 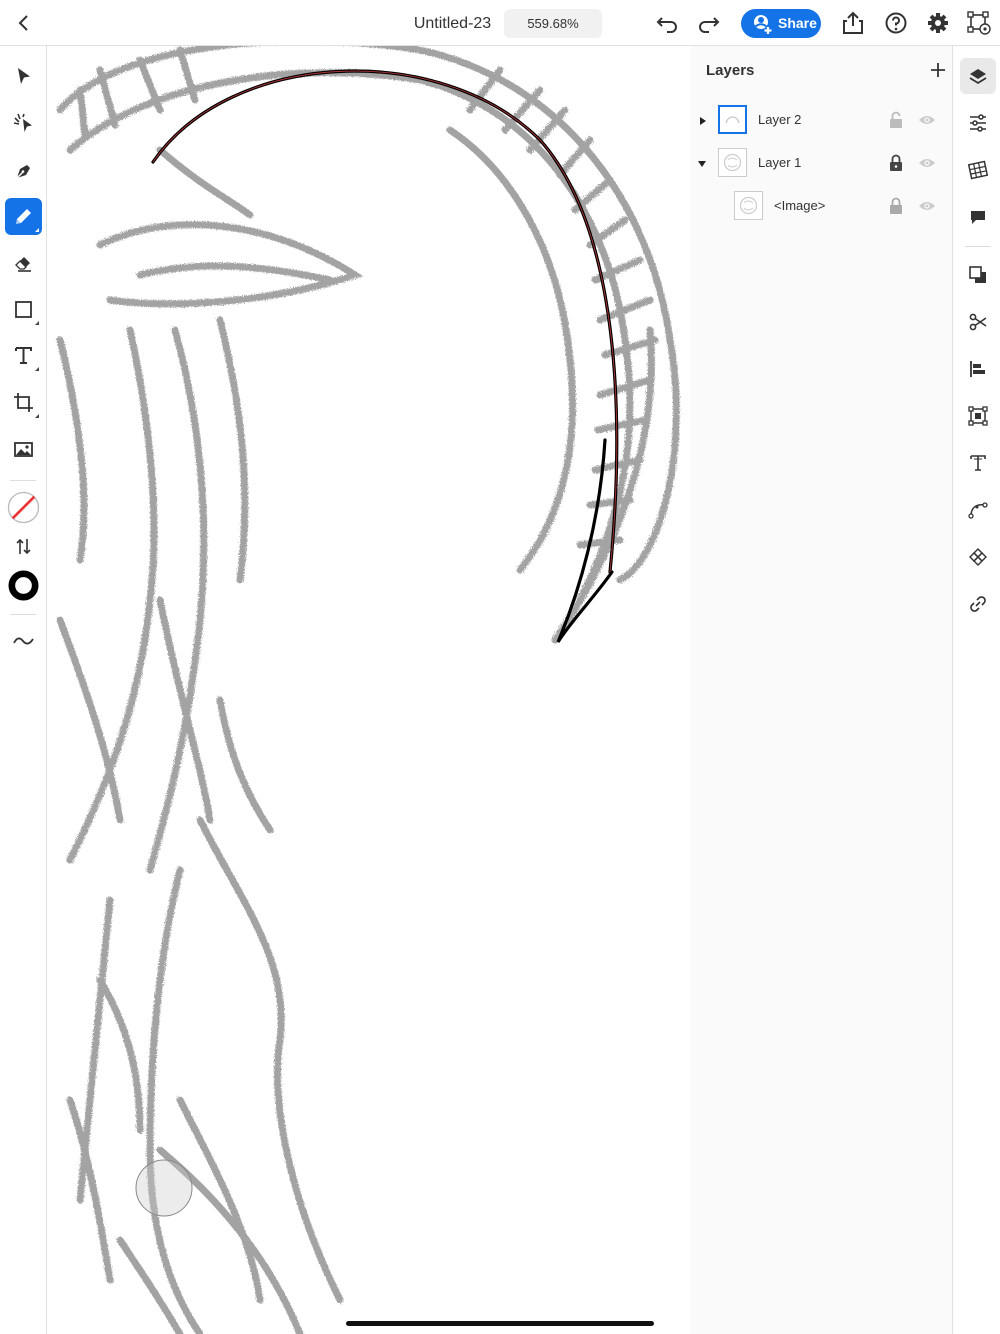 What do you see at coordinates (978, 275) in the screenshot?
I see `arrange-icon` at bounding box center [978, 275].